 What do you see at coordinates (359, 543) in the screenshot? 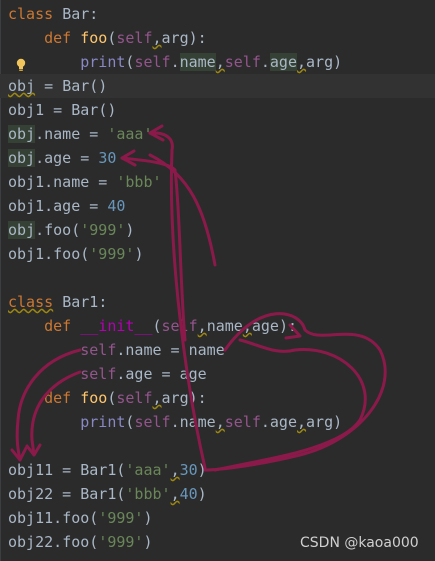
I see `watermark: CSDN @kaoa000` at bounding box center [359, 543].